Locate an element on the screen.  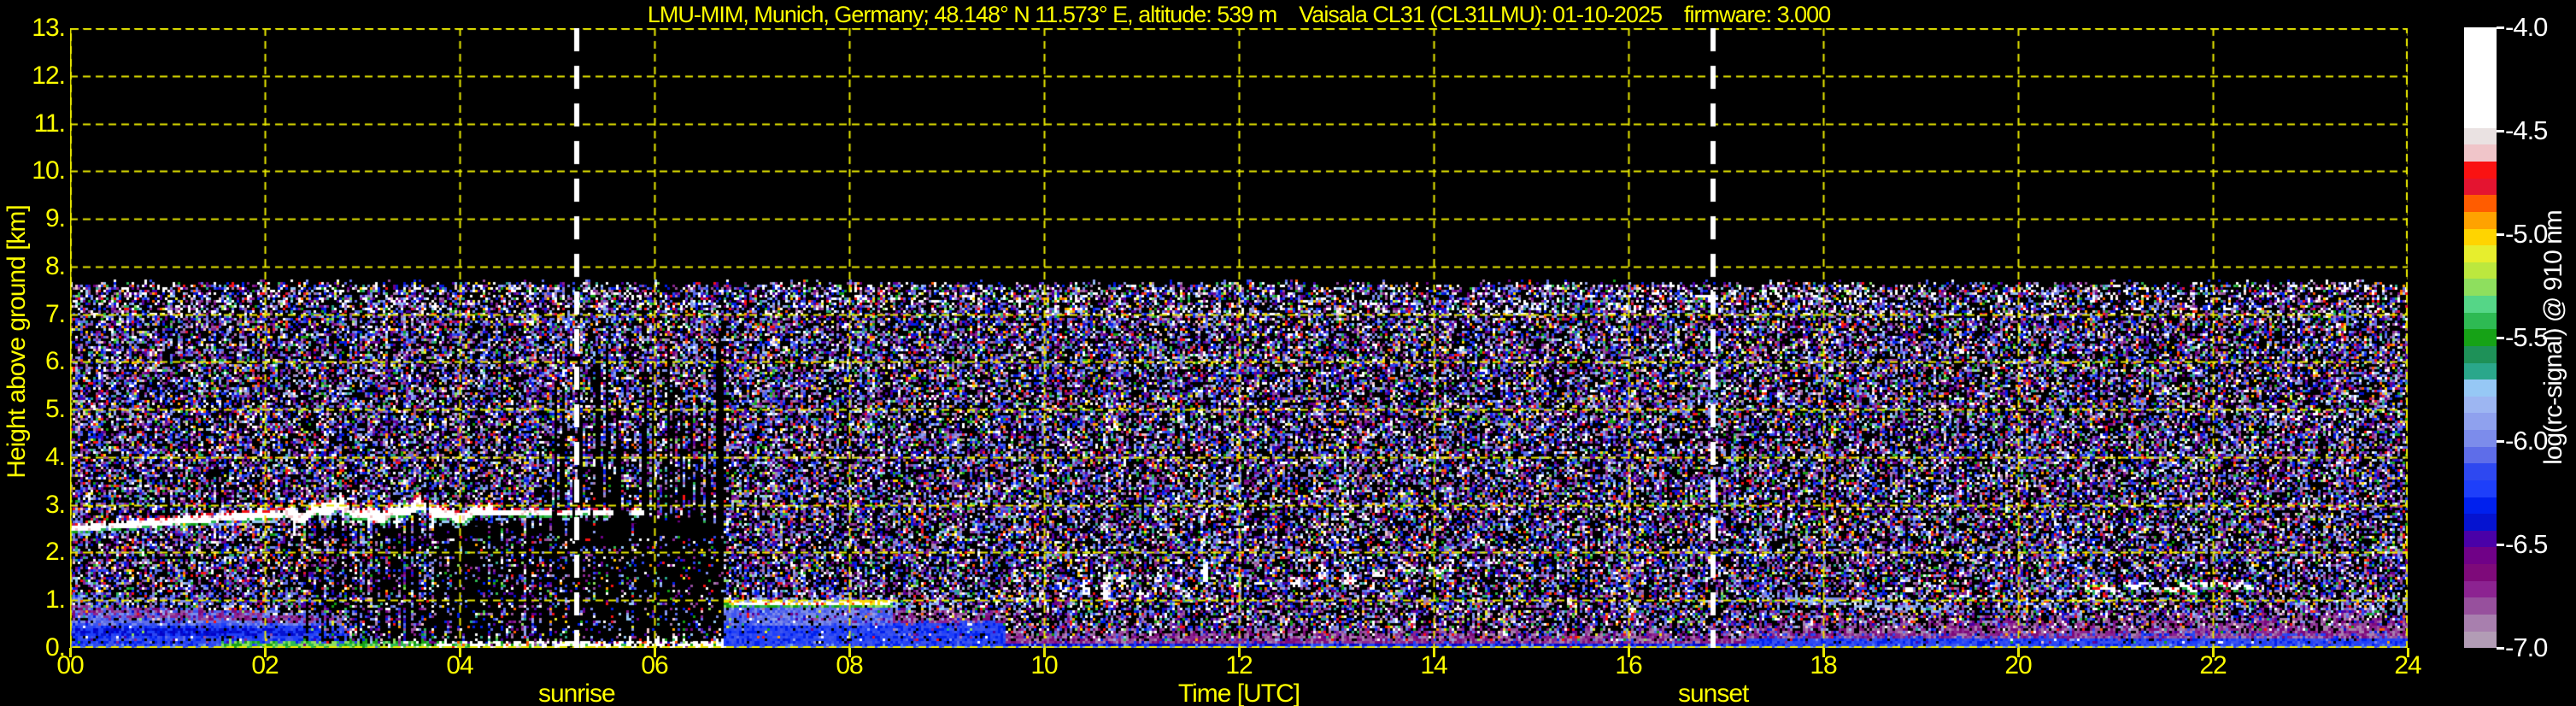
sunrise-annotation: sunrise is located at coordinates (576, 693).